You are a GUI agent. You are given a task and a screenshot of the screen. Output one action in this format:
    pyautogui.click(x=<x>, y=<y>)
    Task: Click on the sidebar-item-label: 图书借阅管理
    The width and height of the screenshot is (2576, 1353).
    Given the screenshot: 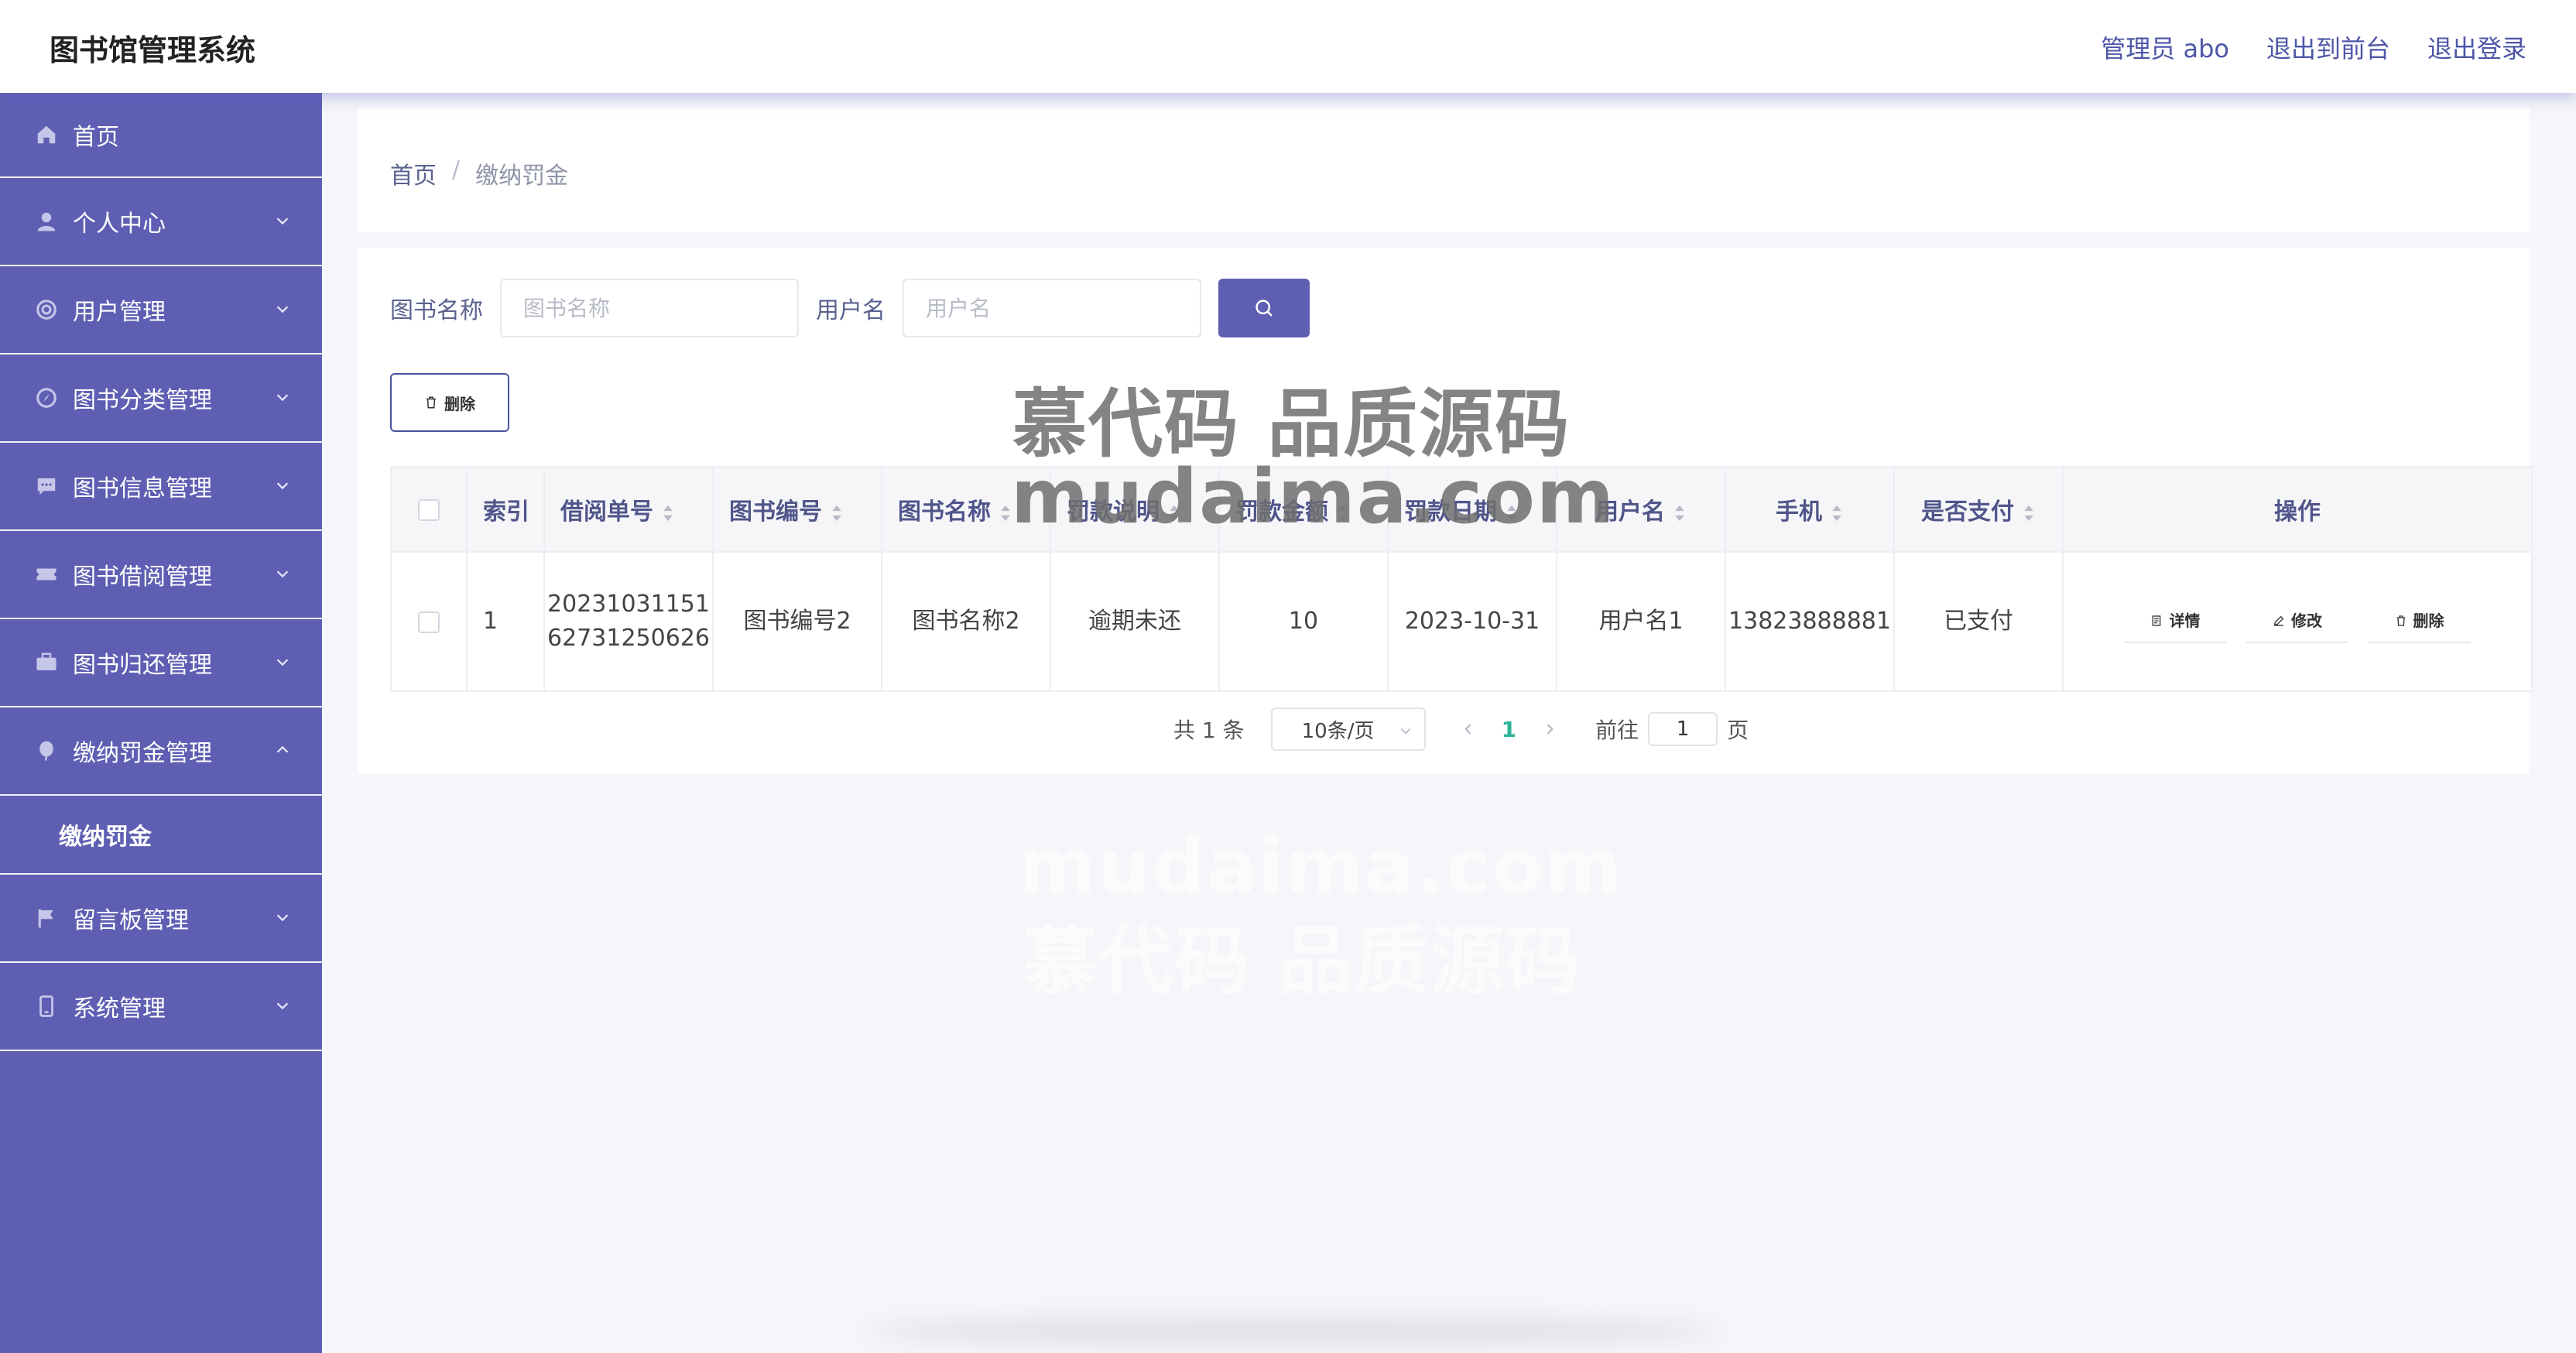 What is the action you would take?
    pyautogui.click(x=142, y=577)
    